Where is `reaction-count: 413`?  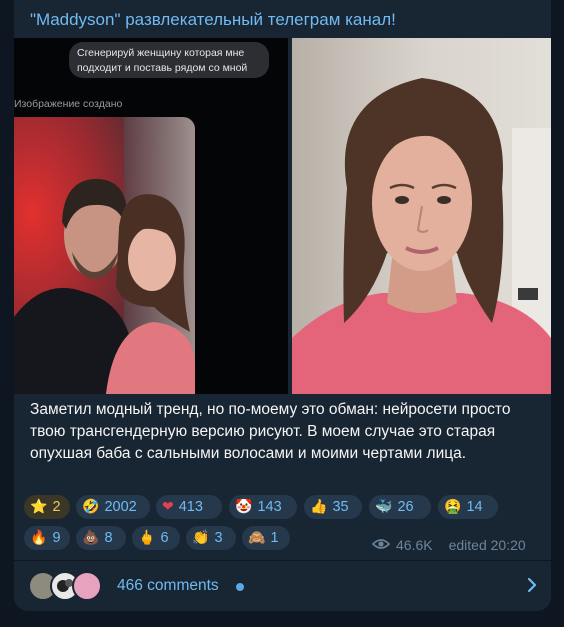 reaction-count: 413 is located at coordinates (190, 507).